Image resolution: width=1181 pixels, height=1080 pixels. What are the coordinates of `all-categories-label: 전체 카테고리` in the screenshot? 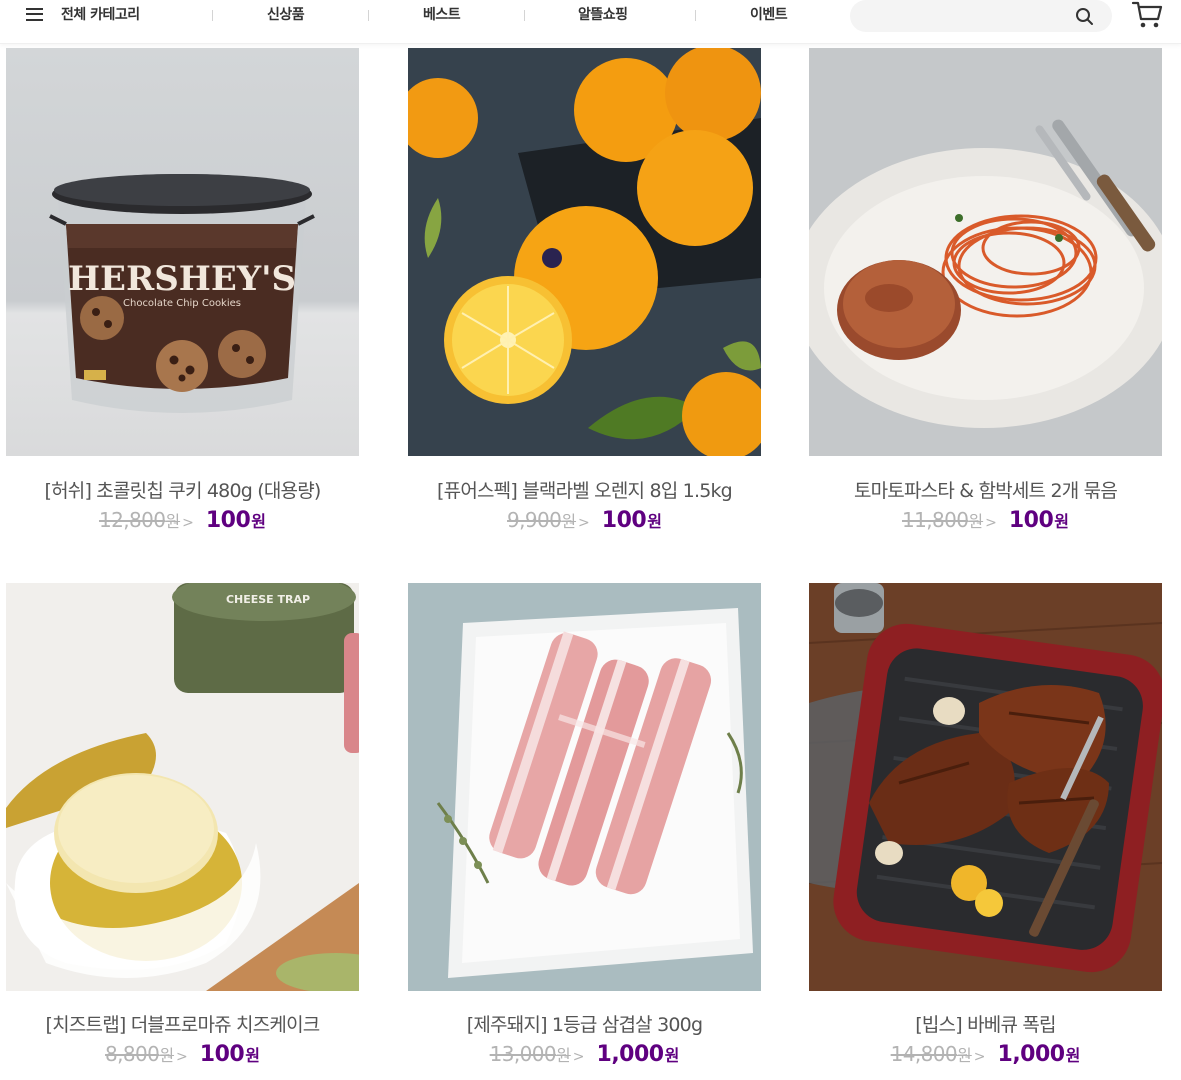 It's located at (100, 15).